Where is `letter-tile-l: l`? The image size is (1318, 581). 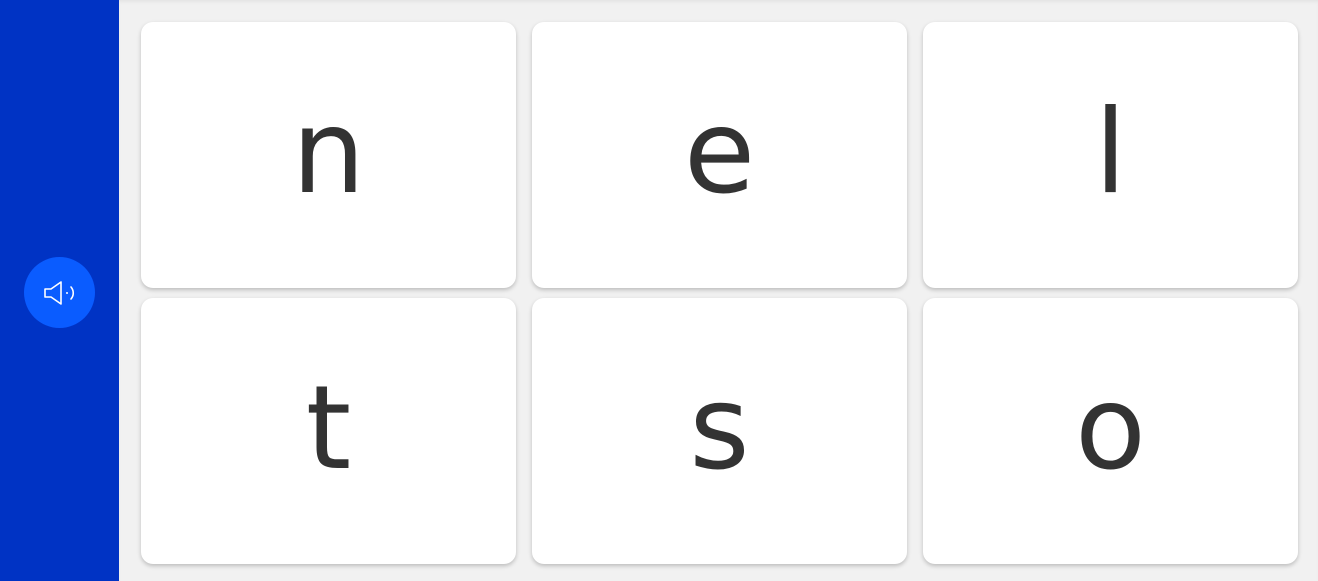 letter-tile-l: l is located at coordinates (1110, 155).